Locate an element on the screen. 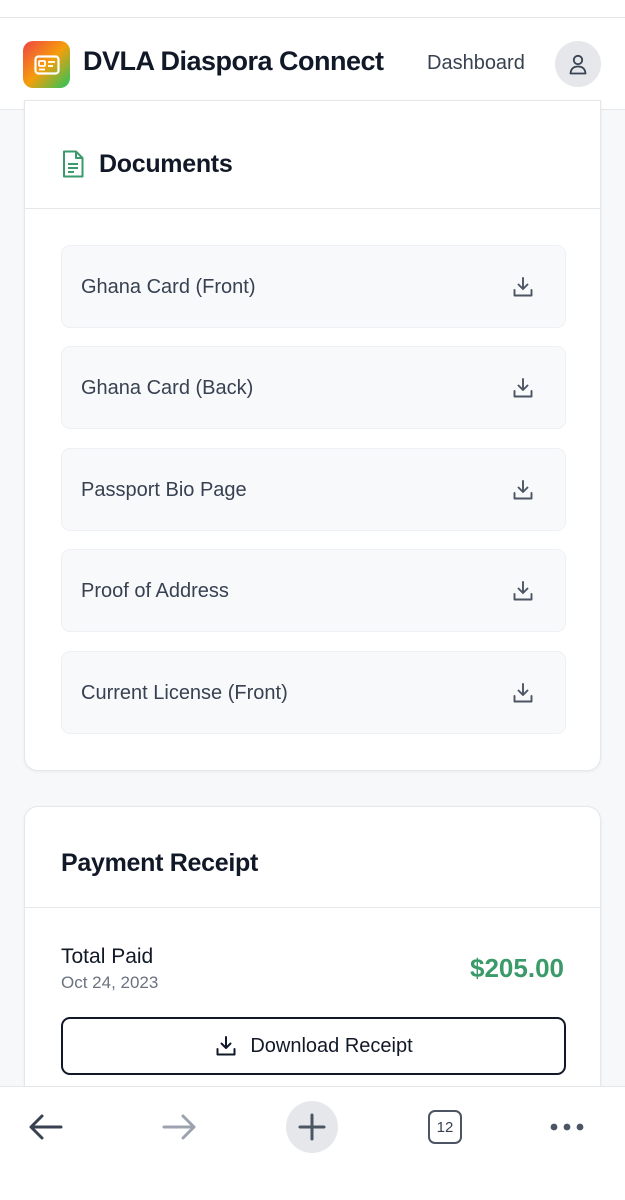 This screenshot has height=1200, width=625. total-paid-label: Total Paid is located at coordinates (107, 956).